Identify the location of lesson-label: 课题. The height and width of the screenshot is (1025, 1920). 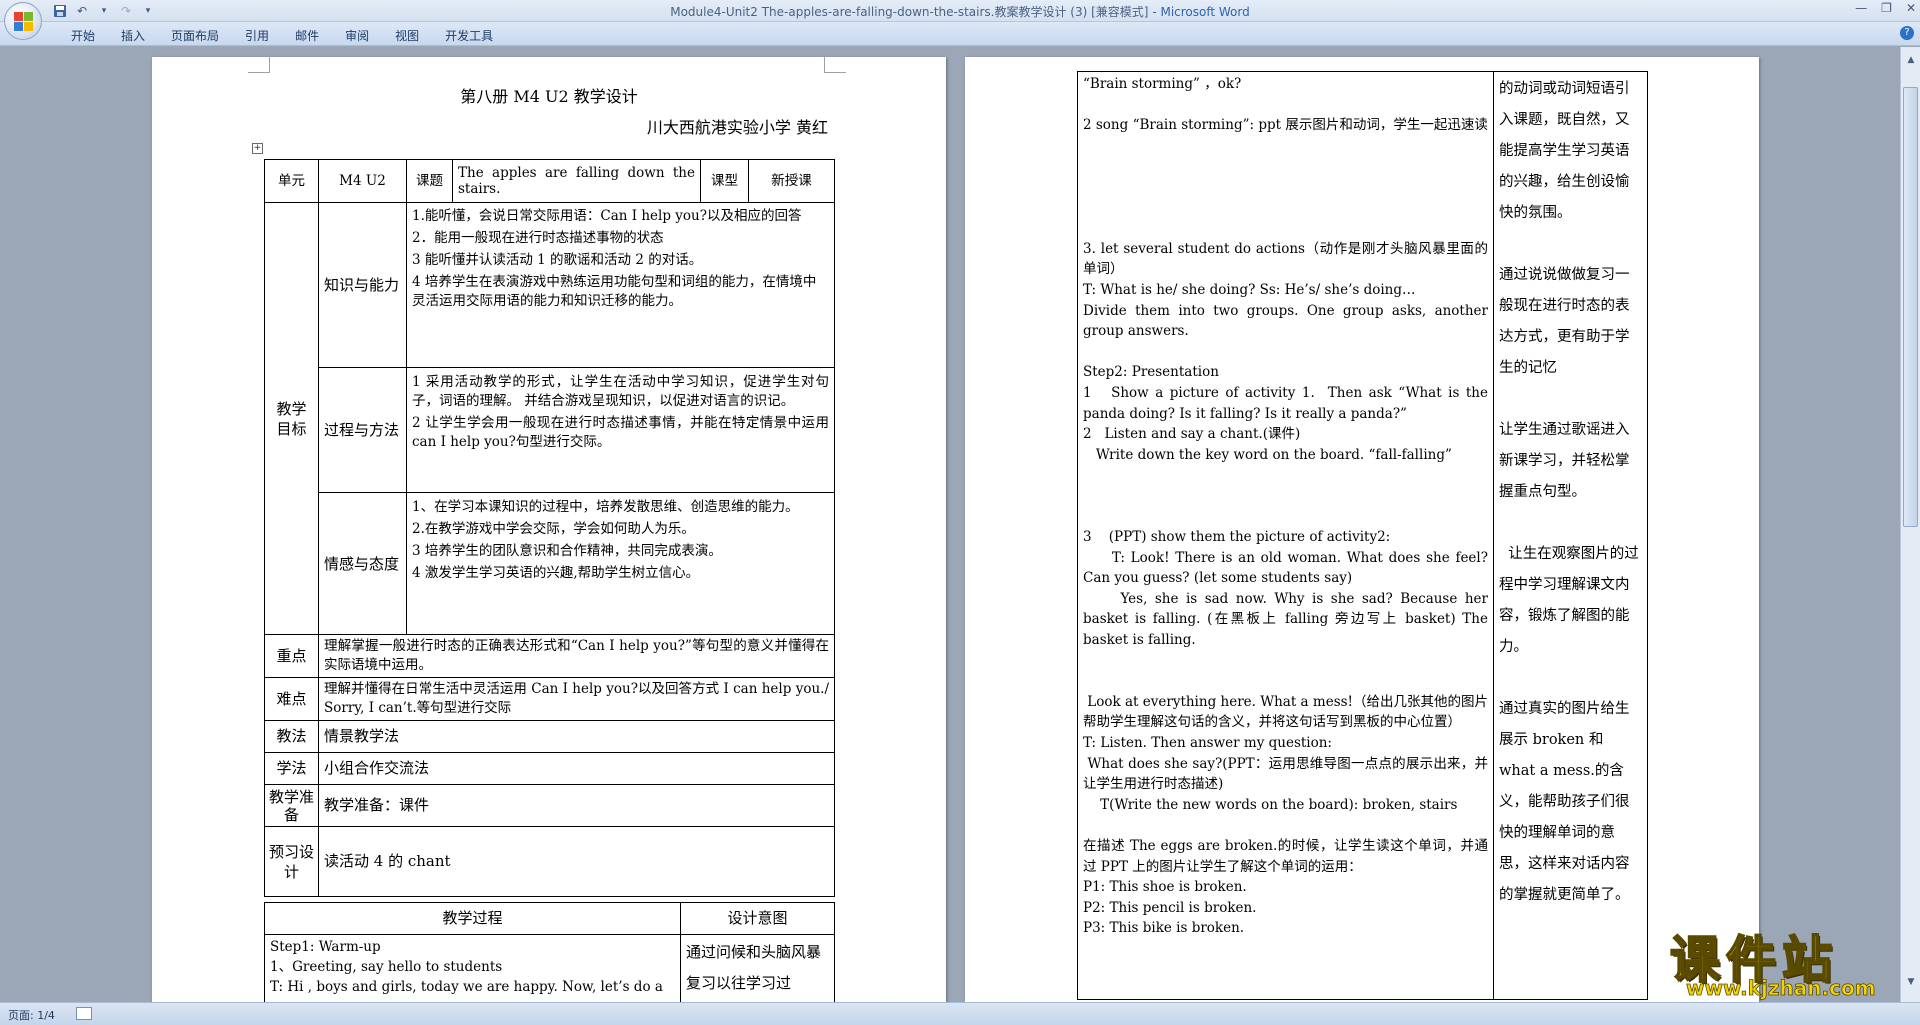
(429, 181).